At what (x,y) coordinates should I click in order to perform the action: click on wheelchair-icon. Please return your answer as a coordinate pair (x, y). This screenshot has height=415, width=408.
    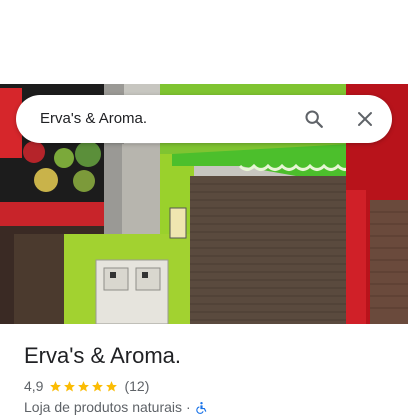
    Looking at the image, I should click on (201, 407).